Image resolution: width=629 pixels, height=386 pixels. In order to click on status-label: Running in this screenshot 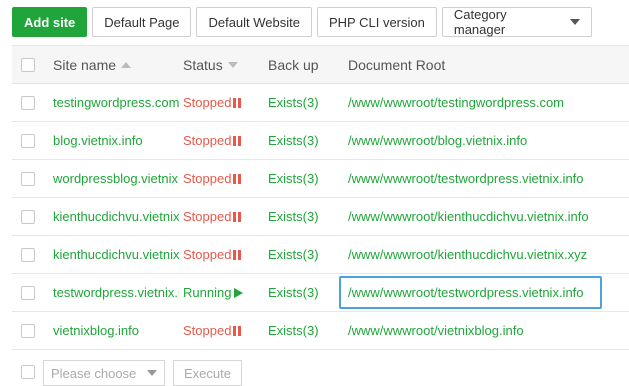, I will do `click(207, 292)`.